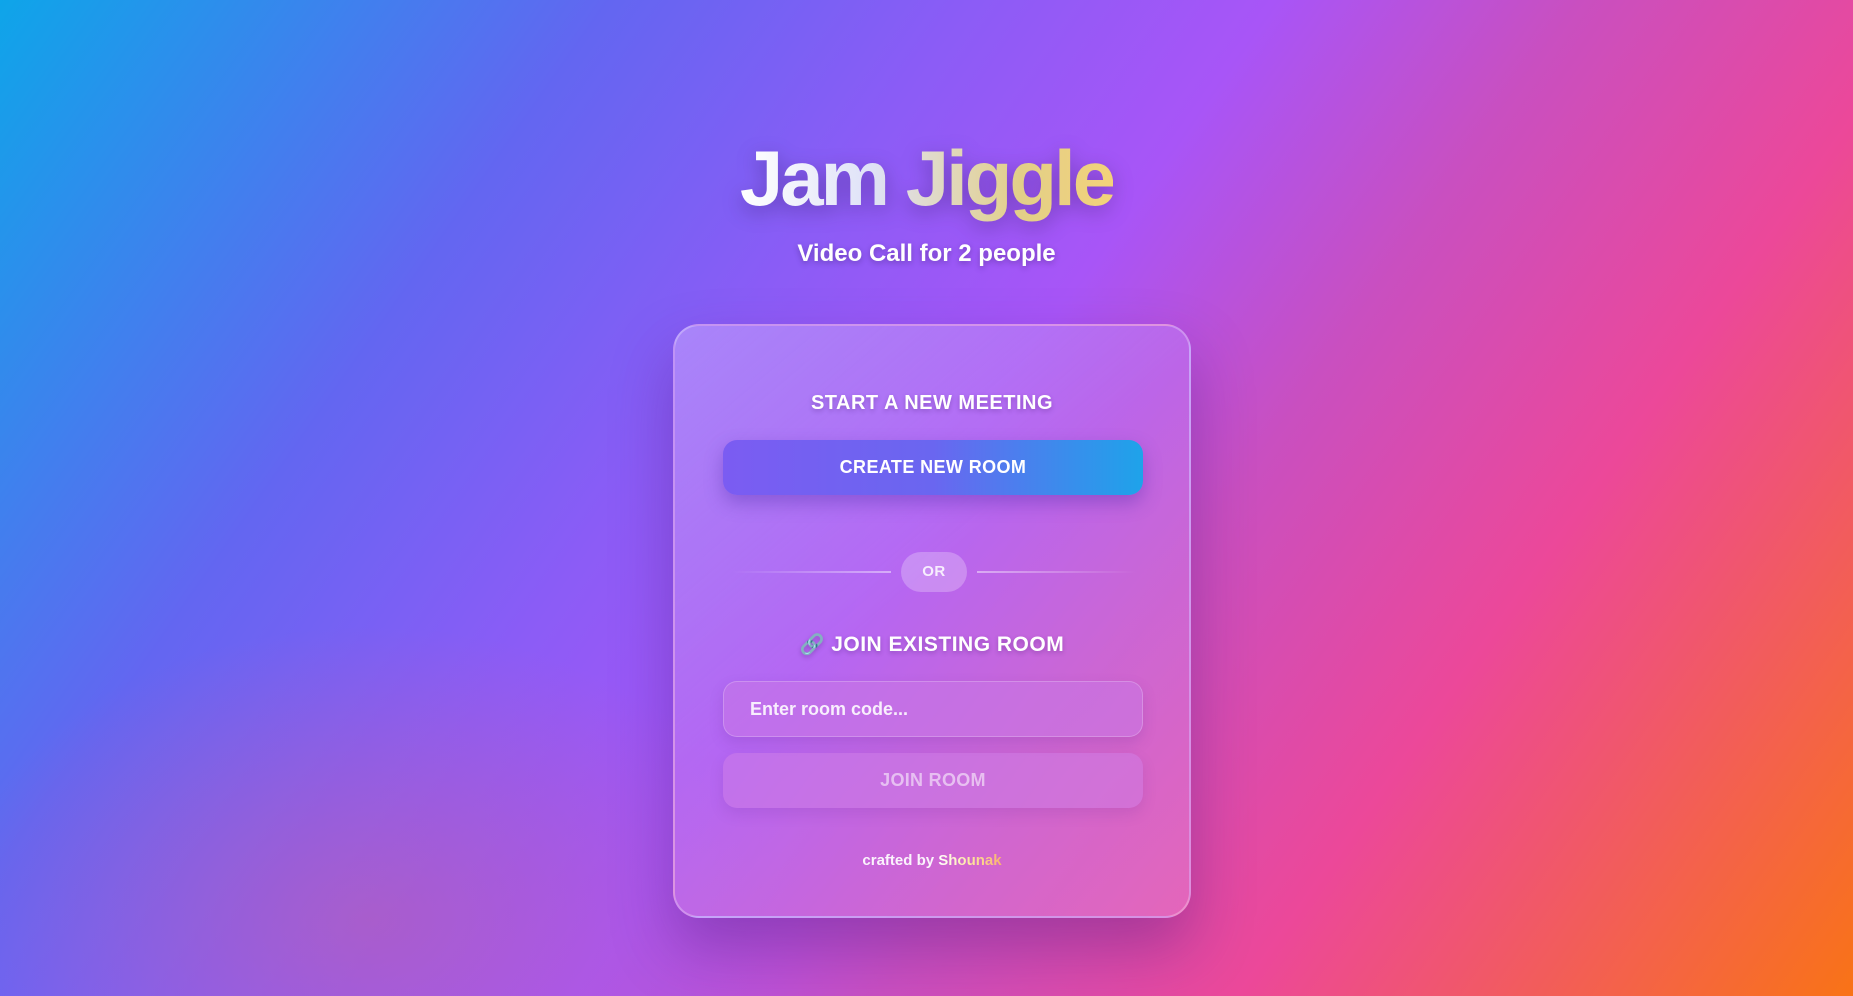 The width and height of the screenshot is (1853, 996). I want to click on divider-line-right, so click(1057, 572).